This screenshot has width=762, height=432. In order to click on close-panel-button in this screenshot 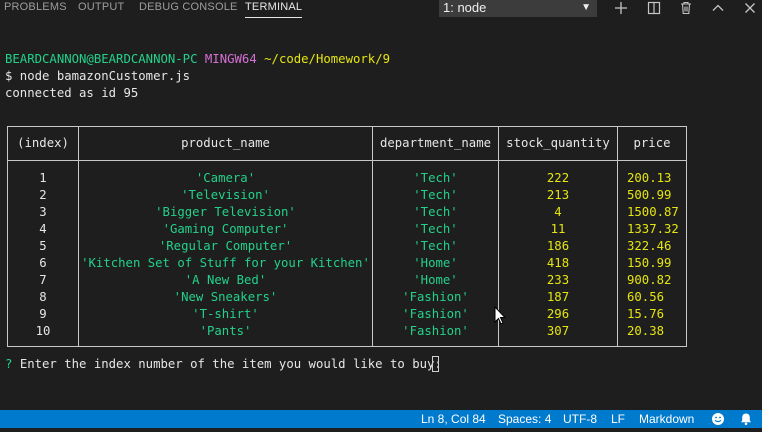, I will do `click(750, 8)`.